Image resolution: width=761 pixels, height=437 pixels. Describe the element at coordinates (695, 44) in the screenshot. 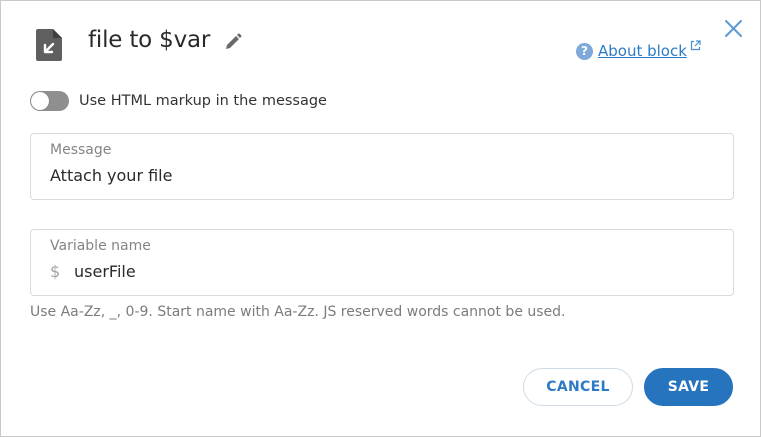

I see `external-link-icon` at that location.